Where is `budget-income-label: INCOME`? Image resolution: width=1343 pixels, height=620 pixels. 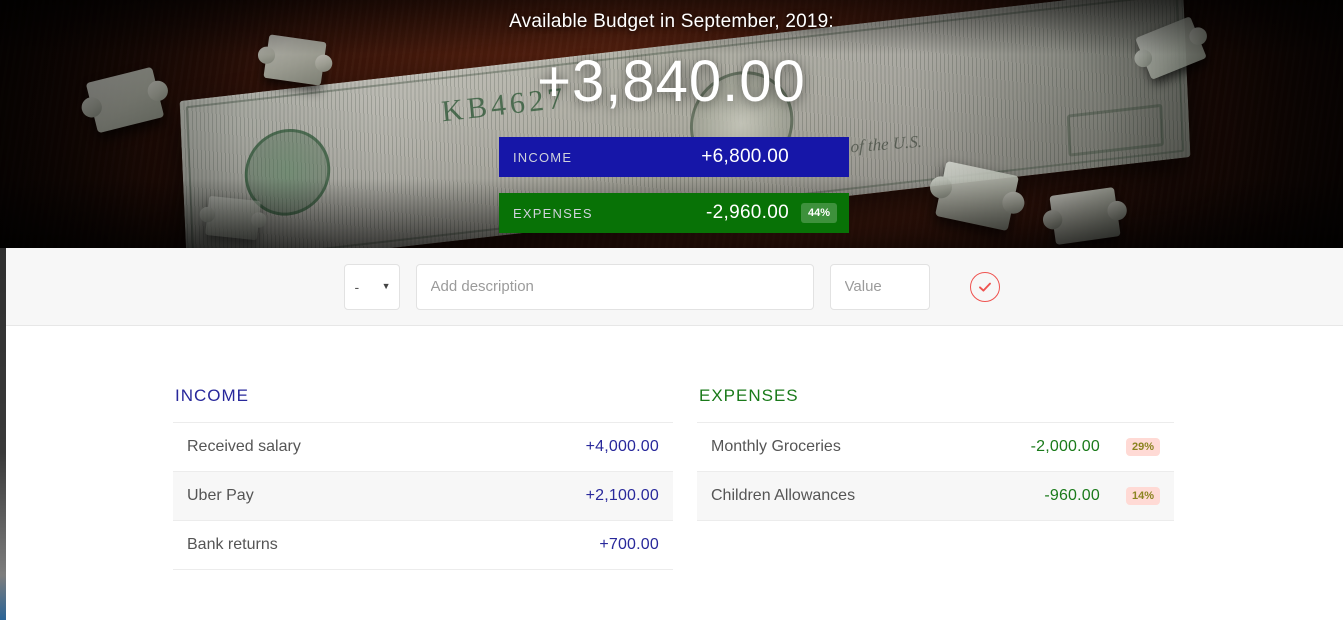 budget-income-label: INCOME is located at coordinates (543, 157).